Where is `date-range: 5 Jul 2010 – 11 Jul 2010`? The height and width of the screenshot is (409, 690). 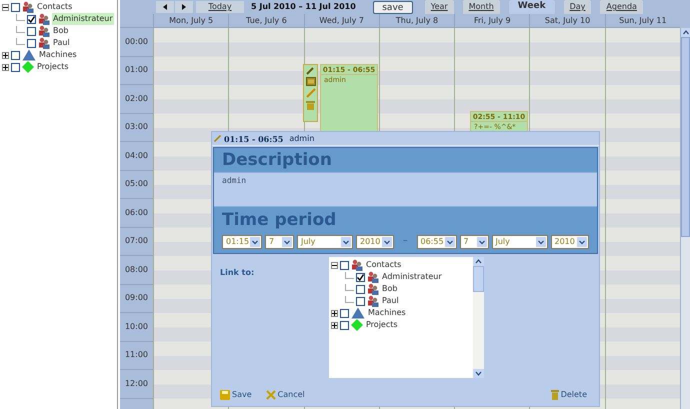 date-range: 5 Jul 2010 – 11 Jul 2010 is located at coordinates (303, 7).